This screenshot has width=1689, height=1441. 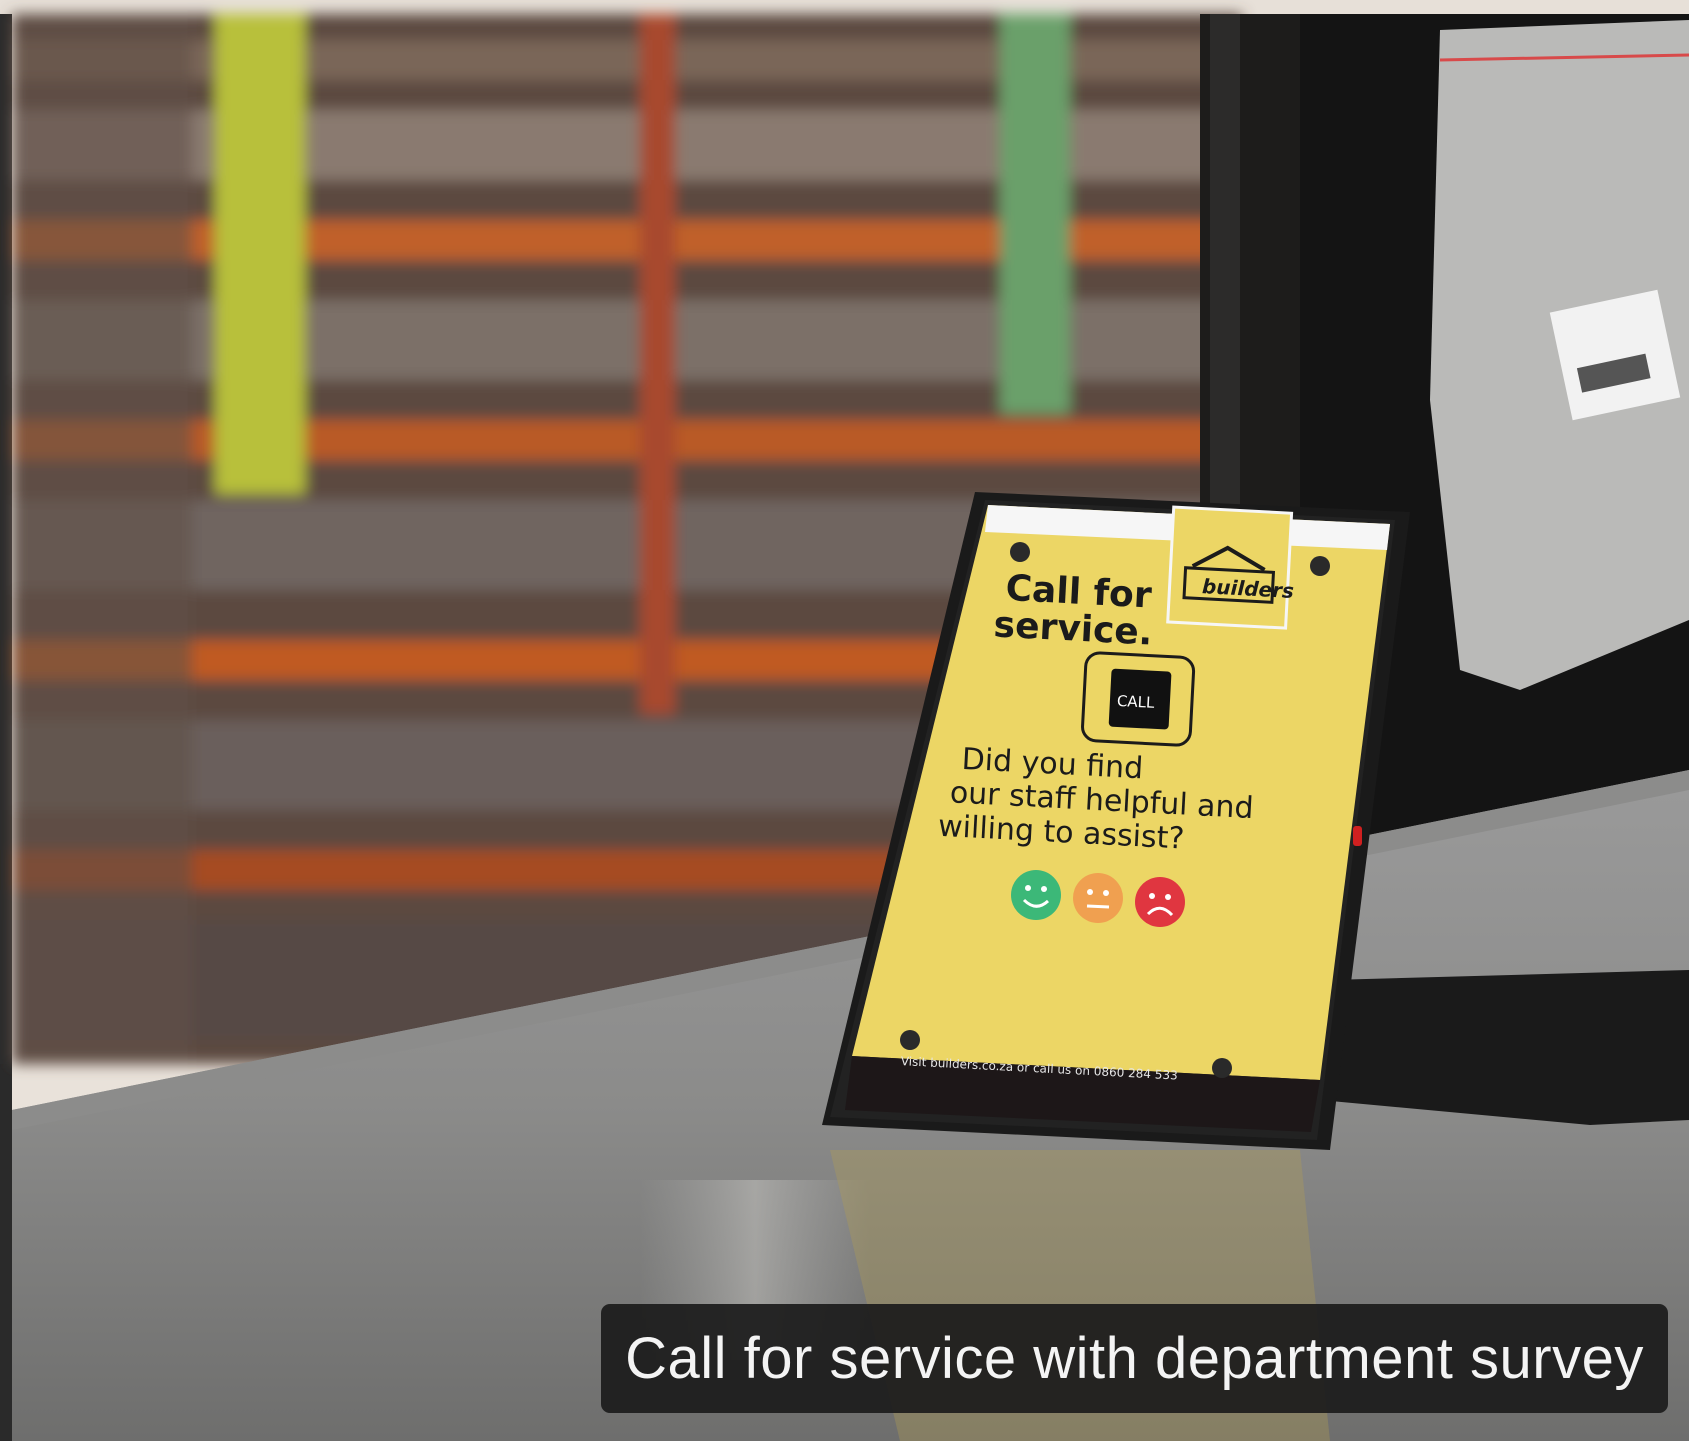 What do you see at coordinates (1160, 902) in the screenshot?
I see `sad-face-icon` at bounding box center [1160, 902].